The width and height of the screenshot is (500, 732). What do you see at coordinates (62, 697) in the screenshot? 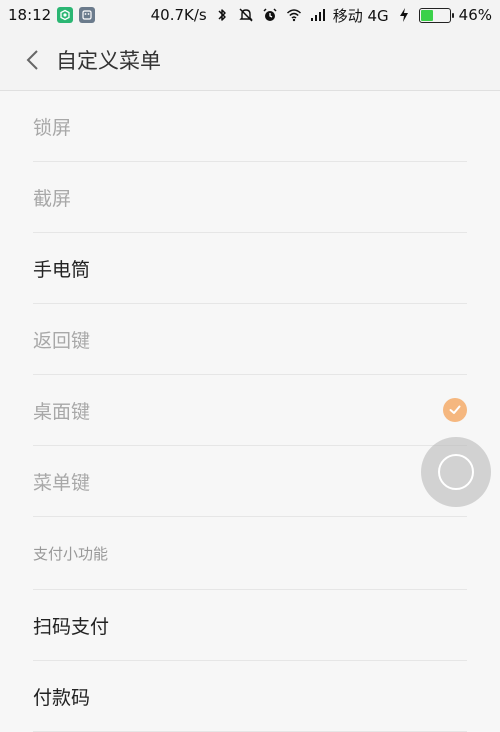
I see `menu-item-label: 付款码` at bounding box center [62, 697].